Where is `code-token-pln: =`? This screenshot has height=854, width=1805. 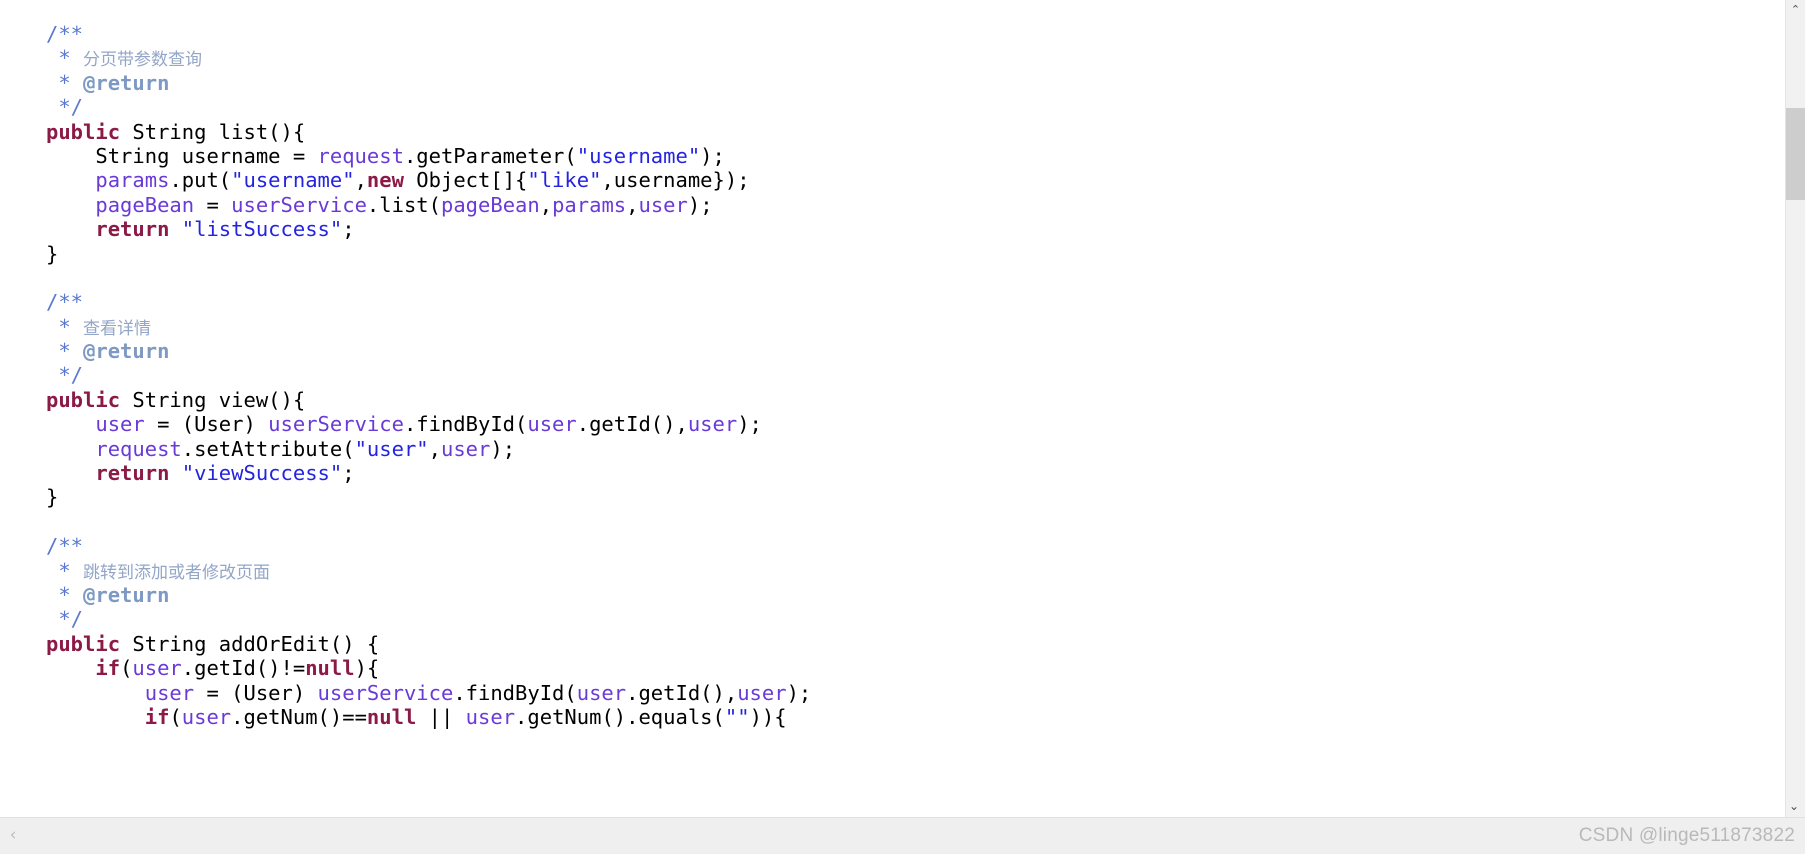
code-token-pln: = is located at coordinates (213, 204).